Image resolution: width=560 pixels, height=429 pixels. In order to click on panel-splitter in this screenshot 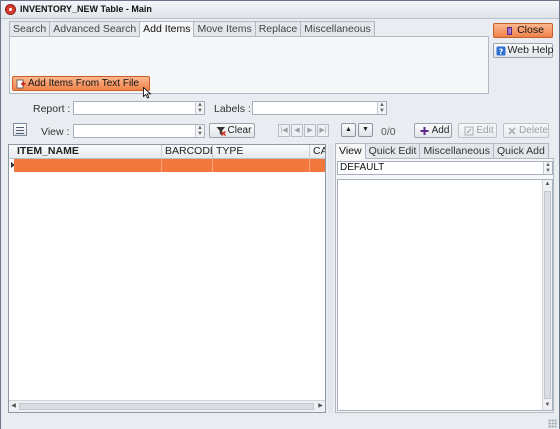, I will do `click(330, 278)`.